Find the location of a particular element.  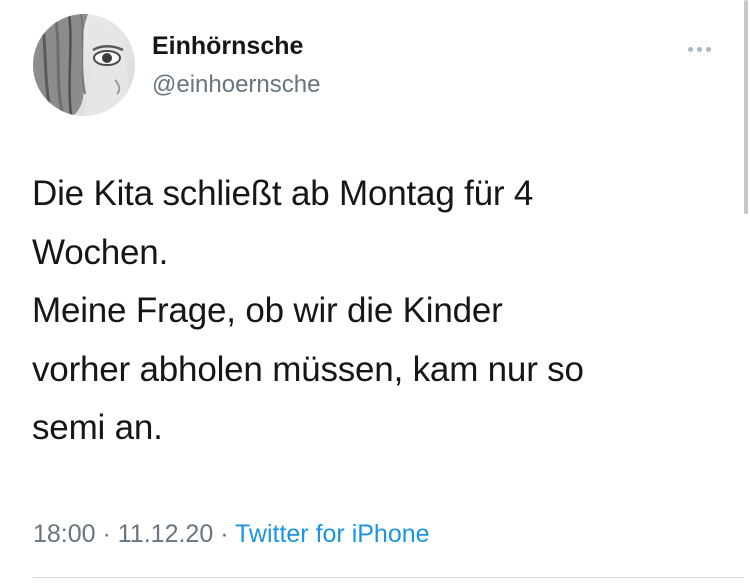

tweet-date: 11.12.20 is located at coordinates (165, 534).